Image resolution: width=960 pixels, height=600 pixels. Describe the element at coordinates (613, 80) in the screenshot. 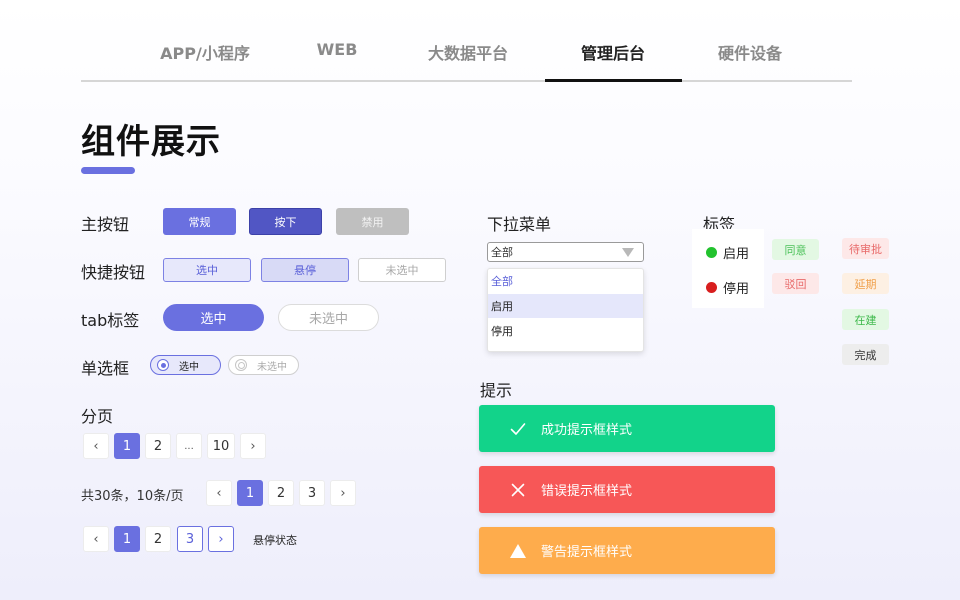

I see `nav-active-underline` at that location.